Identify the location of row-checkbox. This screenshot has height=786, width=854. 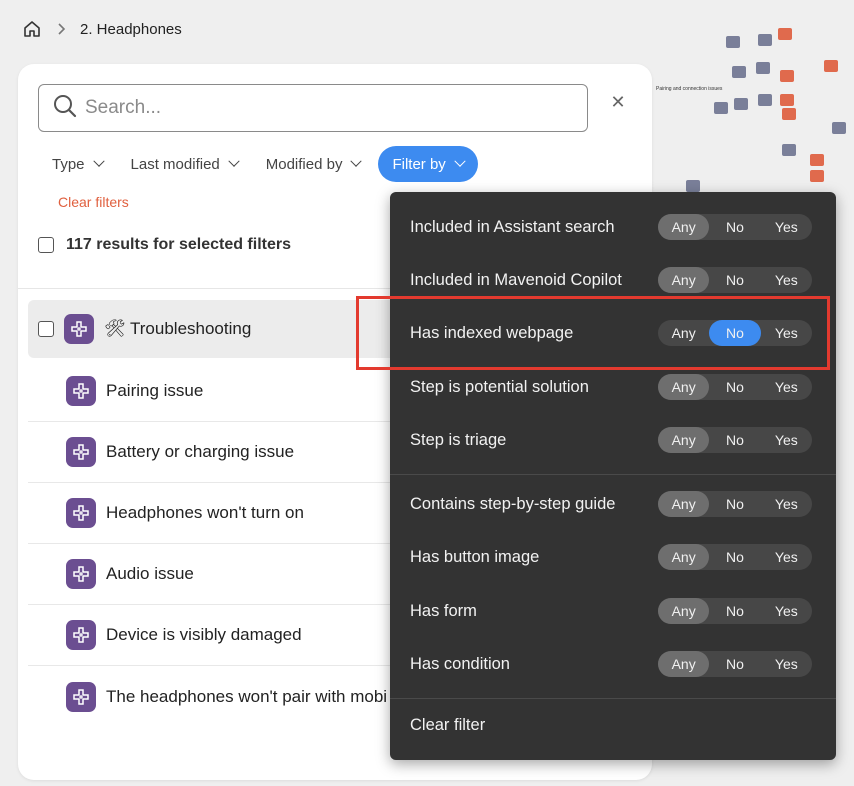
(46, 329).